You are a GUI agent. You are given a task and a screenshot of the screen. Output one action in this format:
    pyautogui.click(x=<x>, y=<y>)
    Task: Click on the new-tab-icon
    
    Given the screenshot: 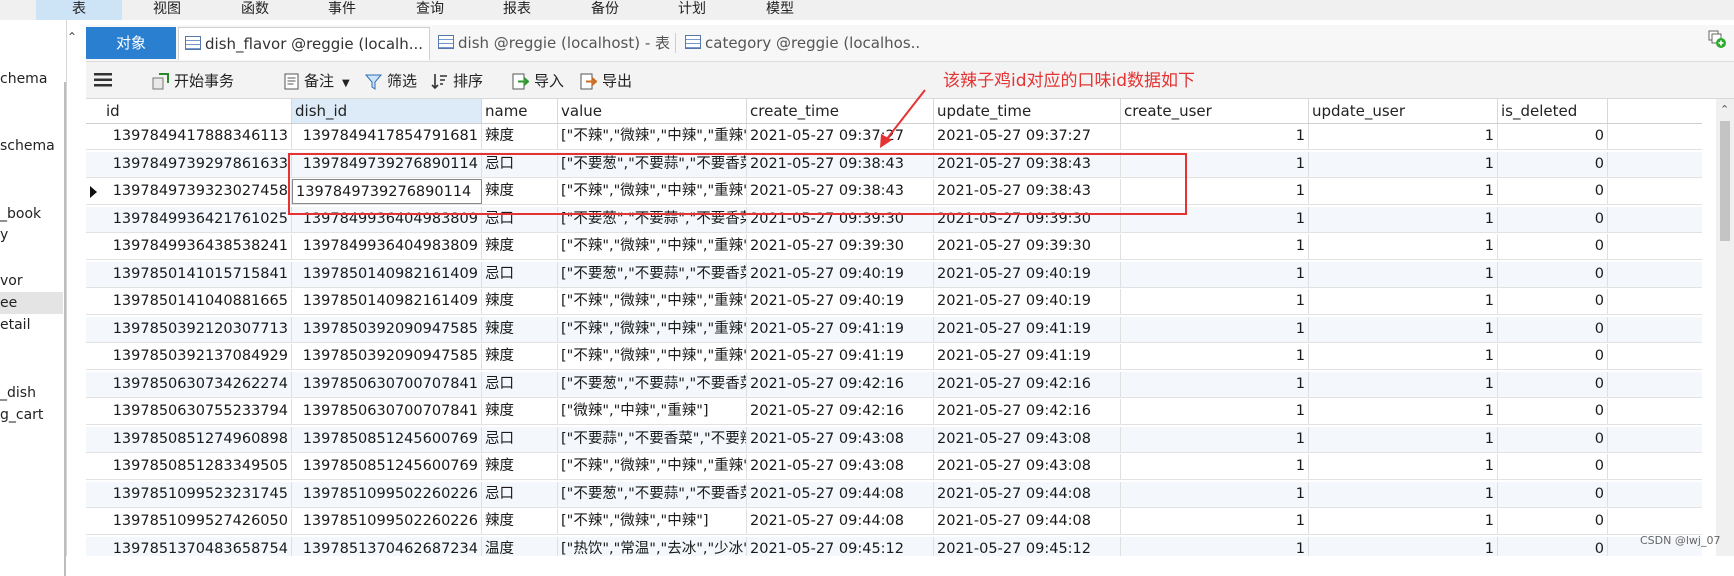 What is the action you would take?
    pyautogui.click(x=1717, y=39)
    